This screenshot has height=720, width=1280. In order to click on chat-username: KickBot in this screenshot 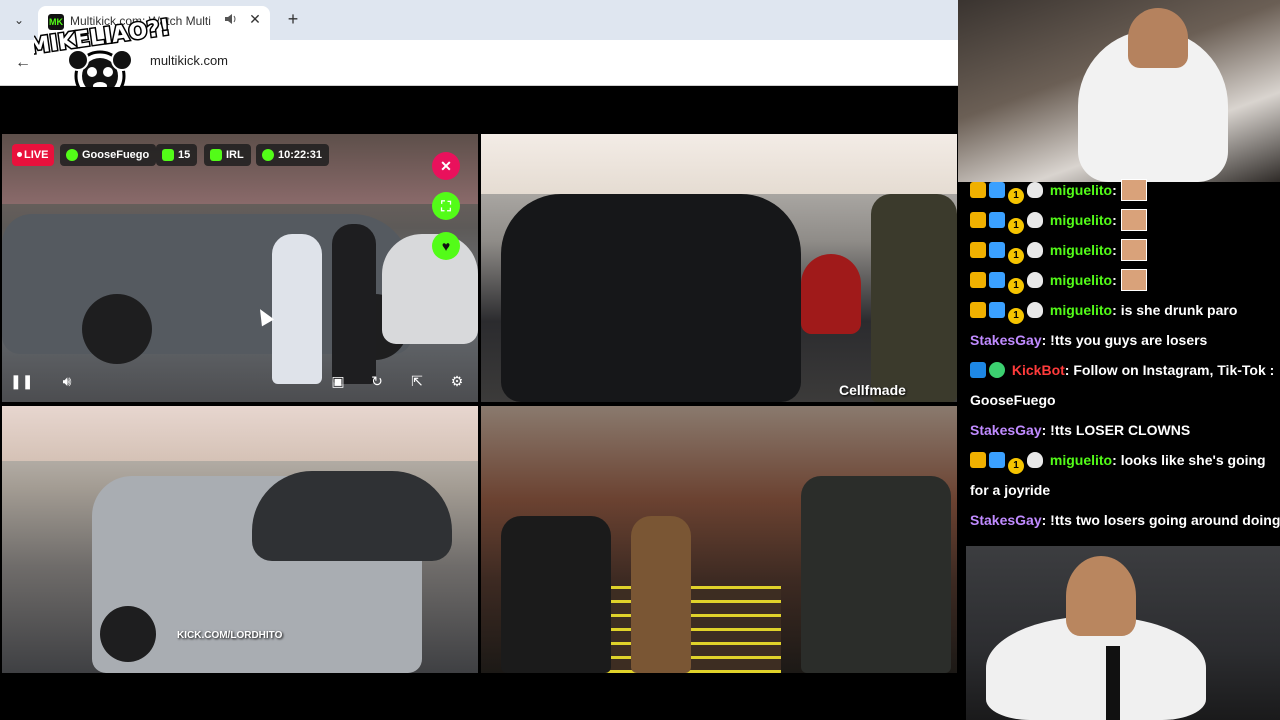, I will do `click(1038, 370)`.